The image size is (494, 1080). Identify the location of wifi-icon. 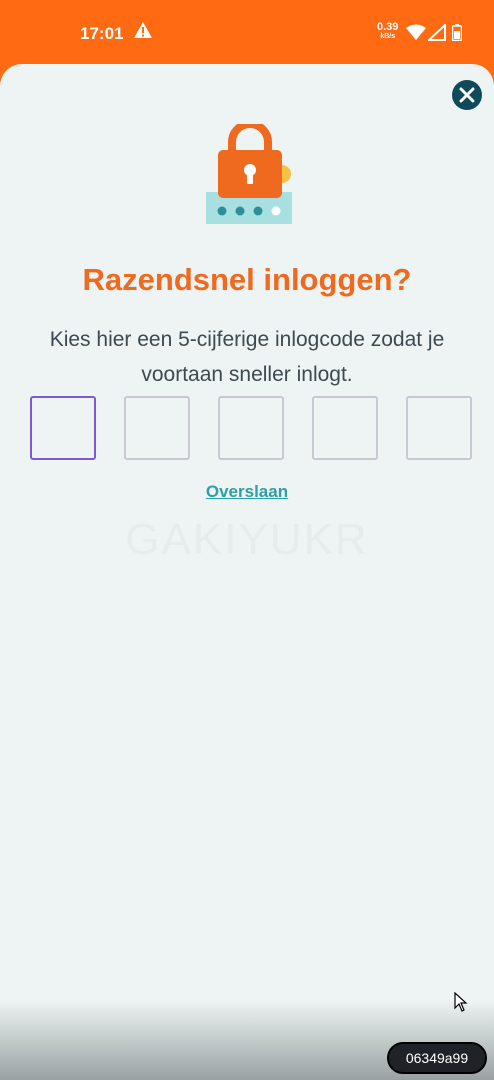
(416, 34).